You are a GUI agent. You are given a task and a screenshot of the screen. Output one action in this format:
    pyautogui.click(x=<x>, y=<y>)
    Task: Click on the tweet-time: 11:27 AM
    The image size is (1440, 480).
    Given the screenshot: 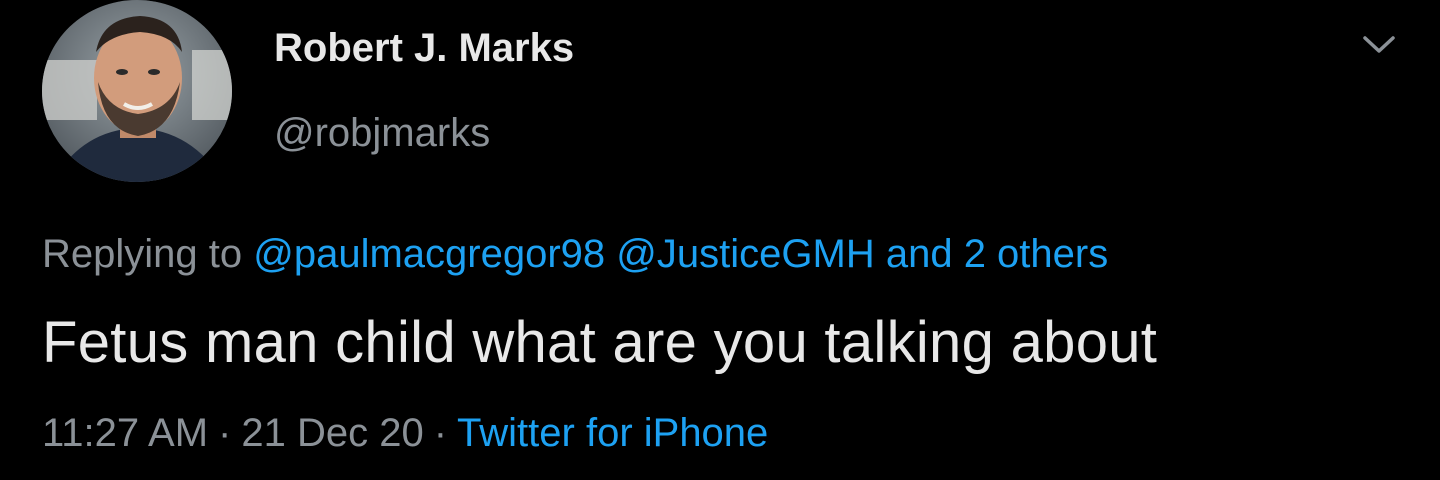 What is the action you would take?
    pyautogui.click(x=125, y=433)
    